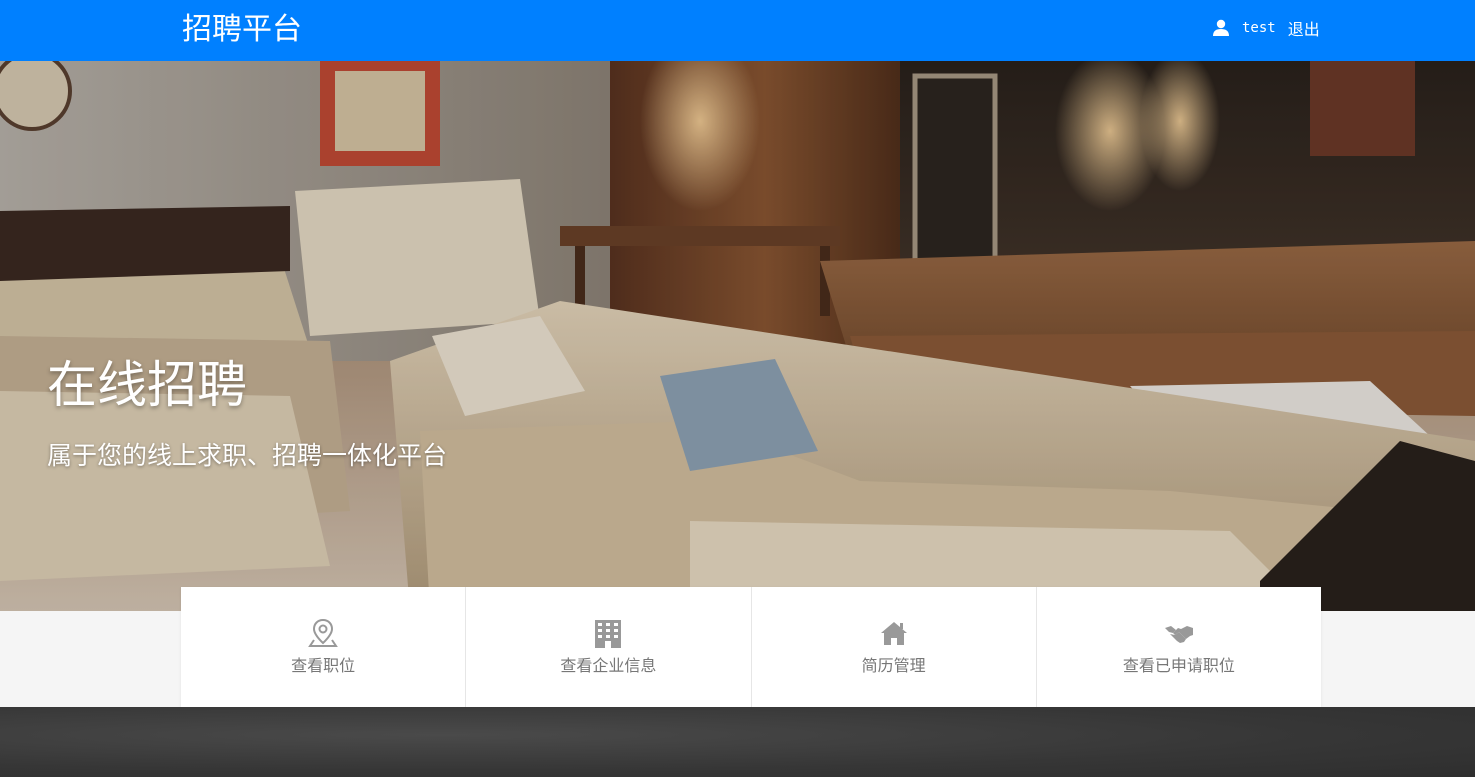  Describe the element at coordinates (737, 30) in the screenshot. I see `top-navbar: 招聘平台 test 退出` at that location.